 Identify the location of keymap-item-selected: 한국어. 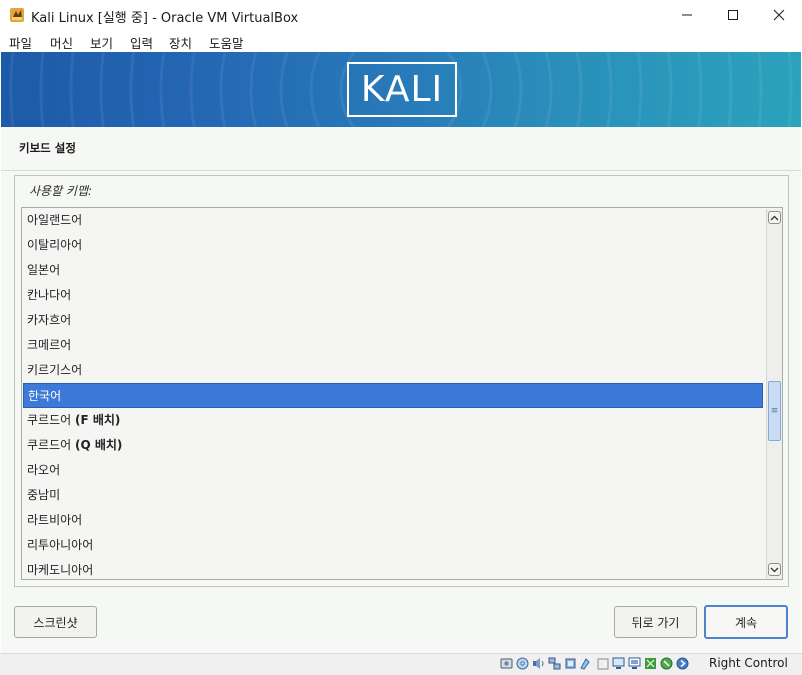
(393, 395).